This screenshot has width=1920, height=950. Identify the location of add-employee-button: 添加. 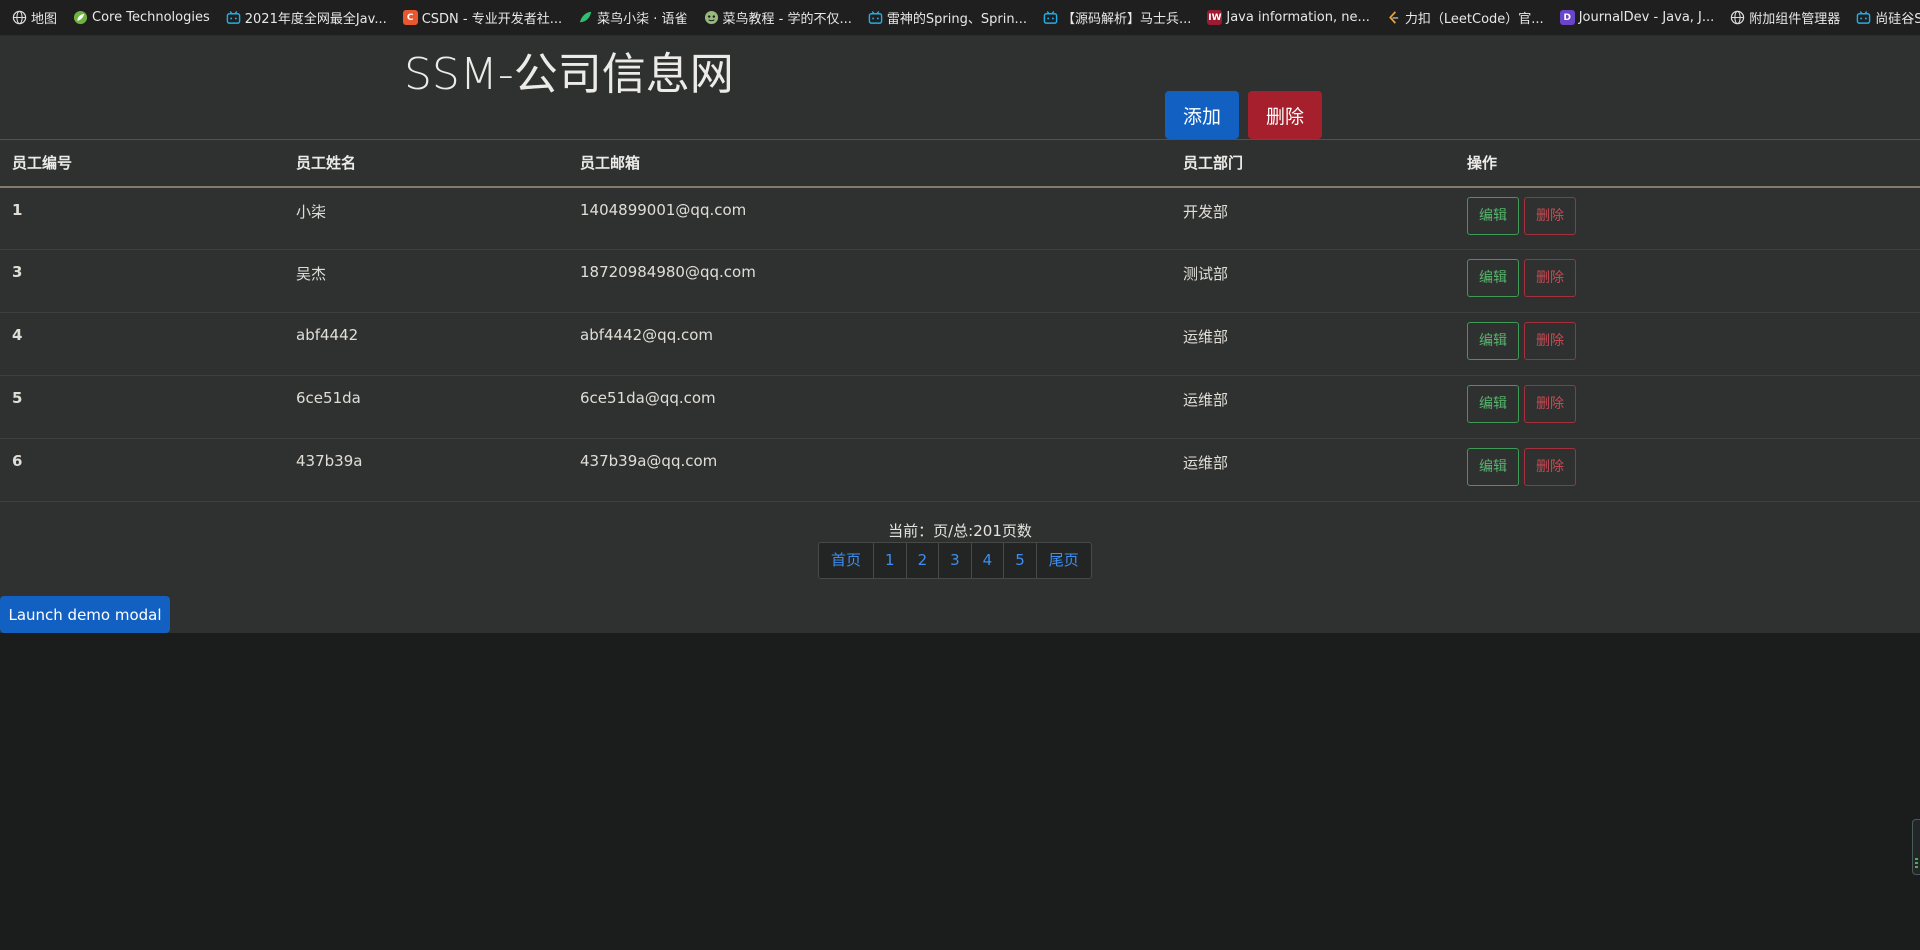
(1202, 115).